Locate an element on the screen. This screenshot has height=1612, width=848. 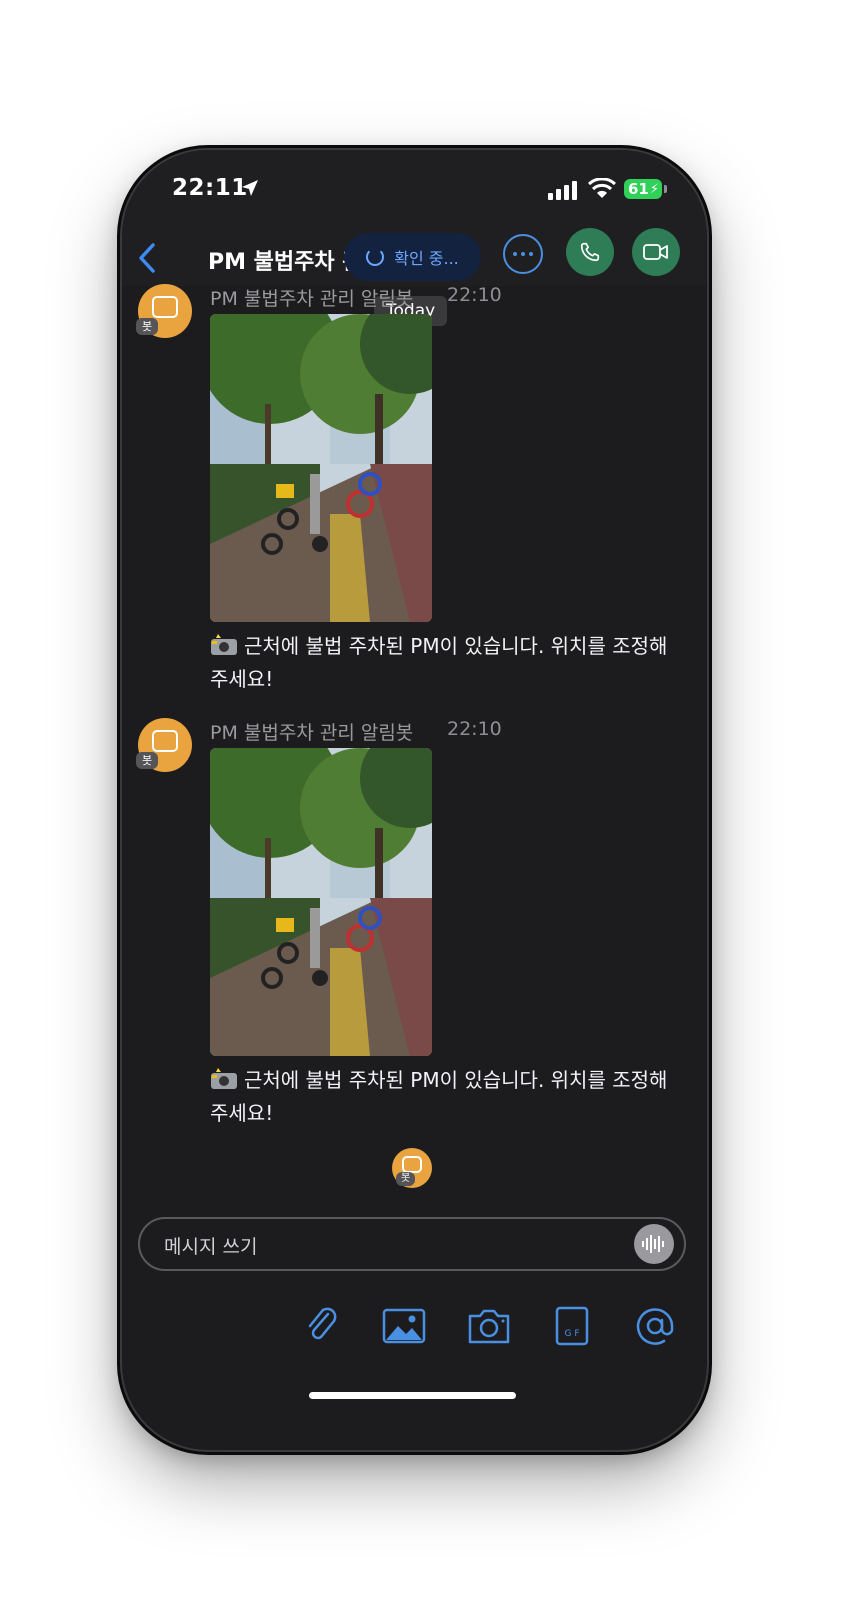
video-camera-icon is located at coordinates (655, 252).